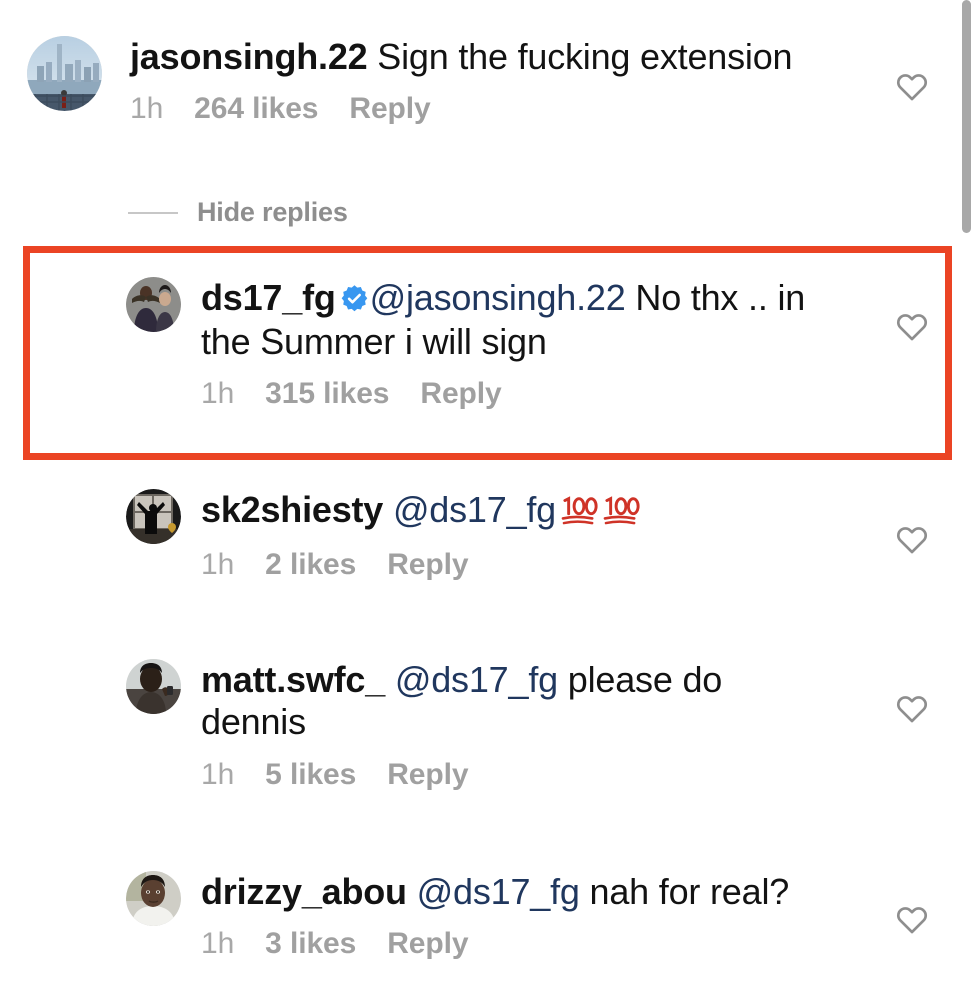  I want to click on dash-divider-icon, so click(153, 212).